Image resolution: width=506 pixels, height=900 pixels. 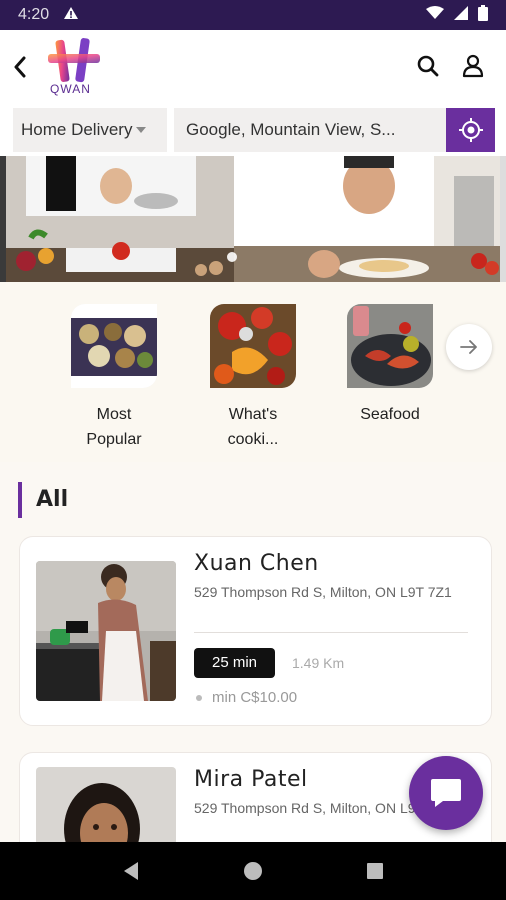 I want to click on system-nav-bar, so click(x=253, y=871).